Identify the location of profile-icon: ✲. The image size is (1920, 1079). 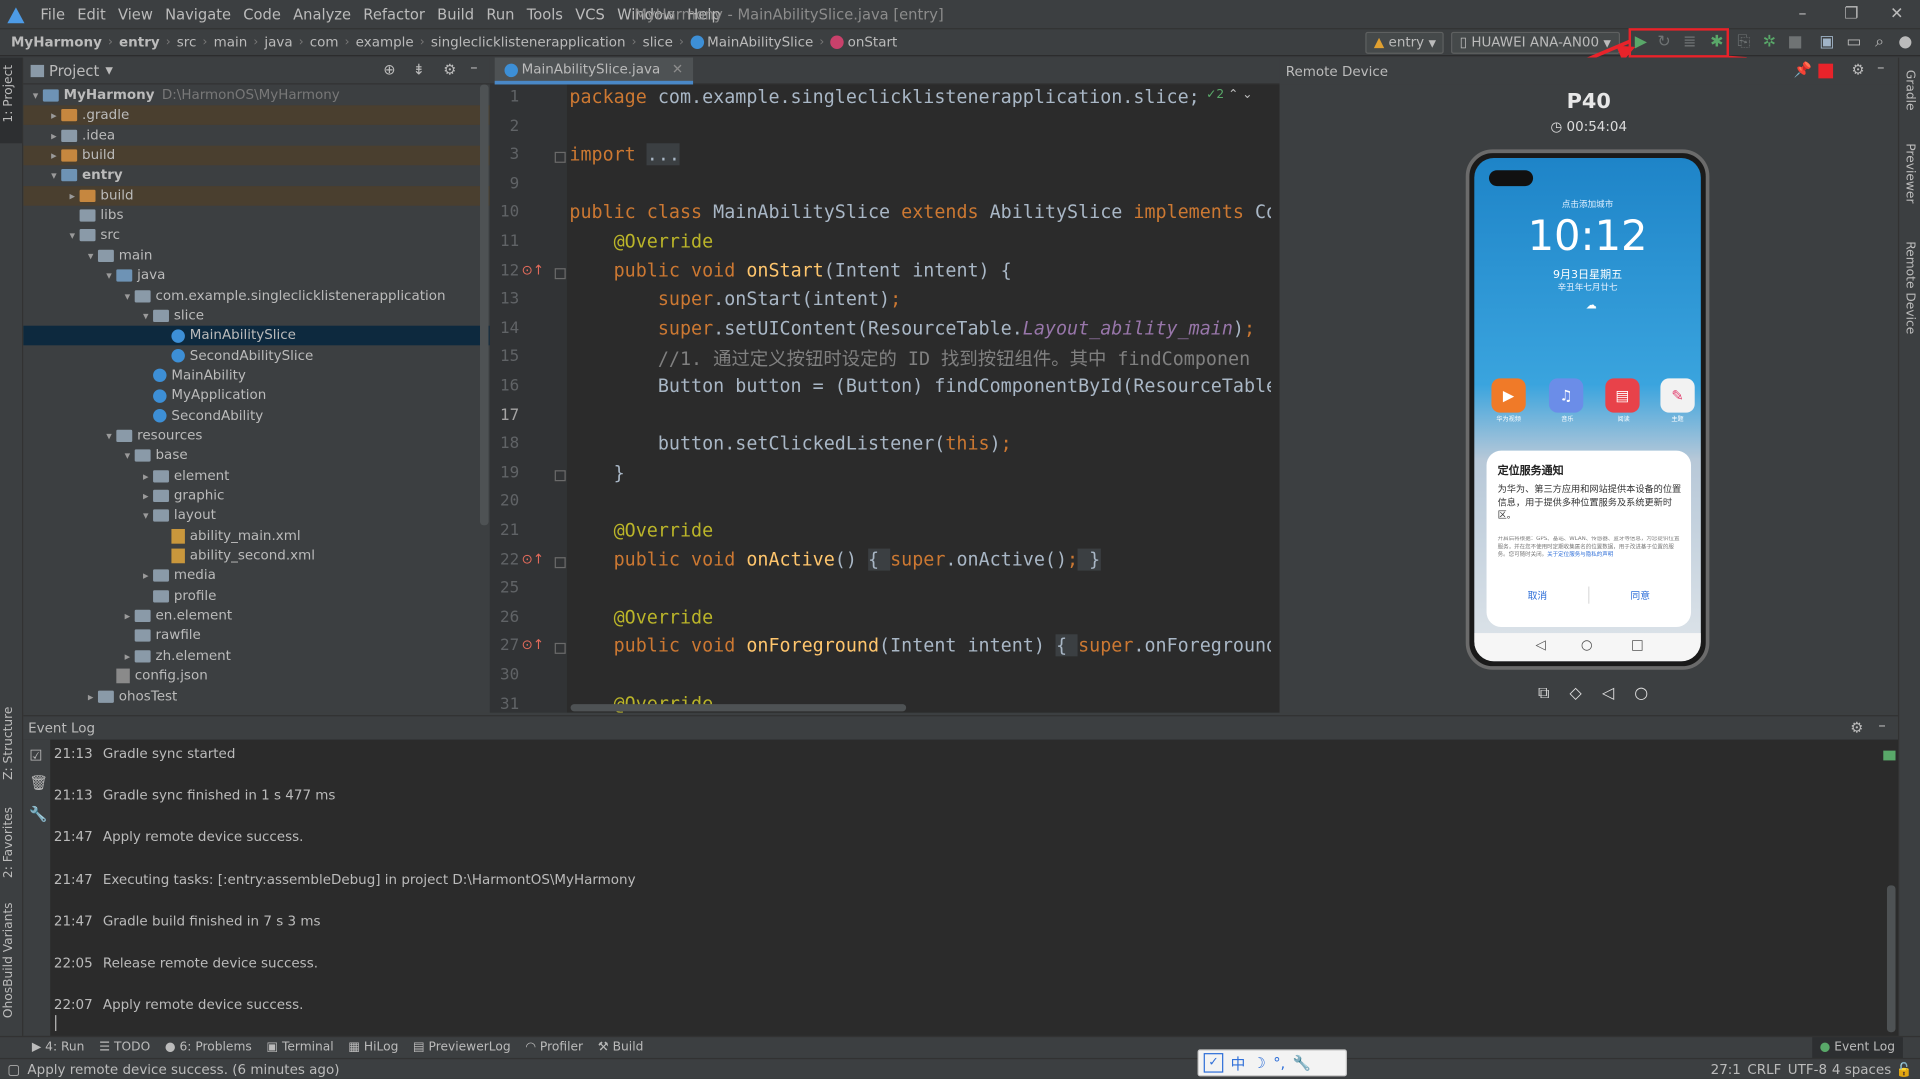
(1770, 43).